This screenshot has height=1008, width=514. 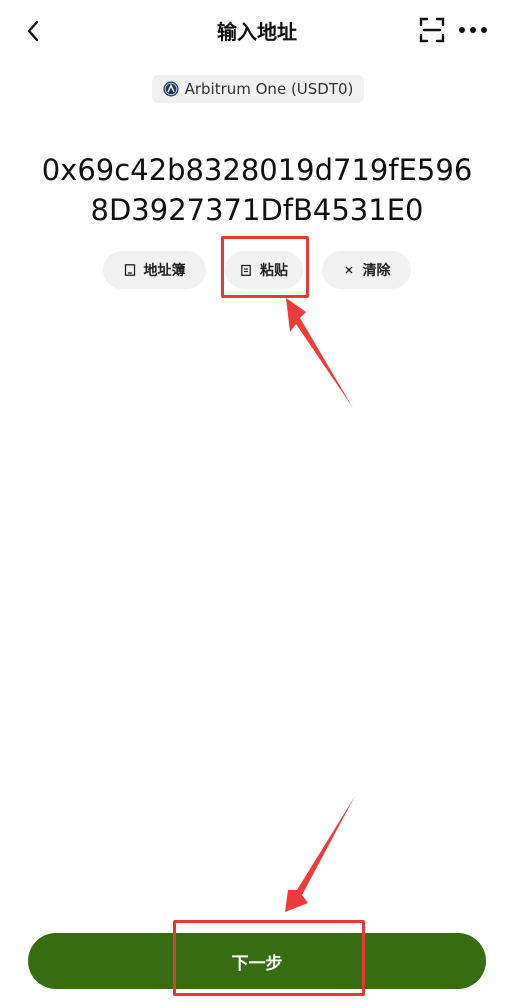 I want to click on address-line-2: 8D3927371DfB4531E0, so click(x=257, y=210).